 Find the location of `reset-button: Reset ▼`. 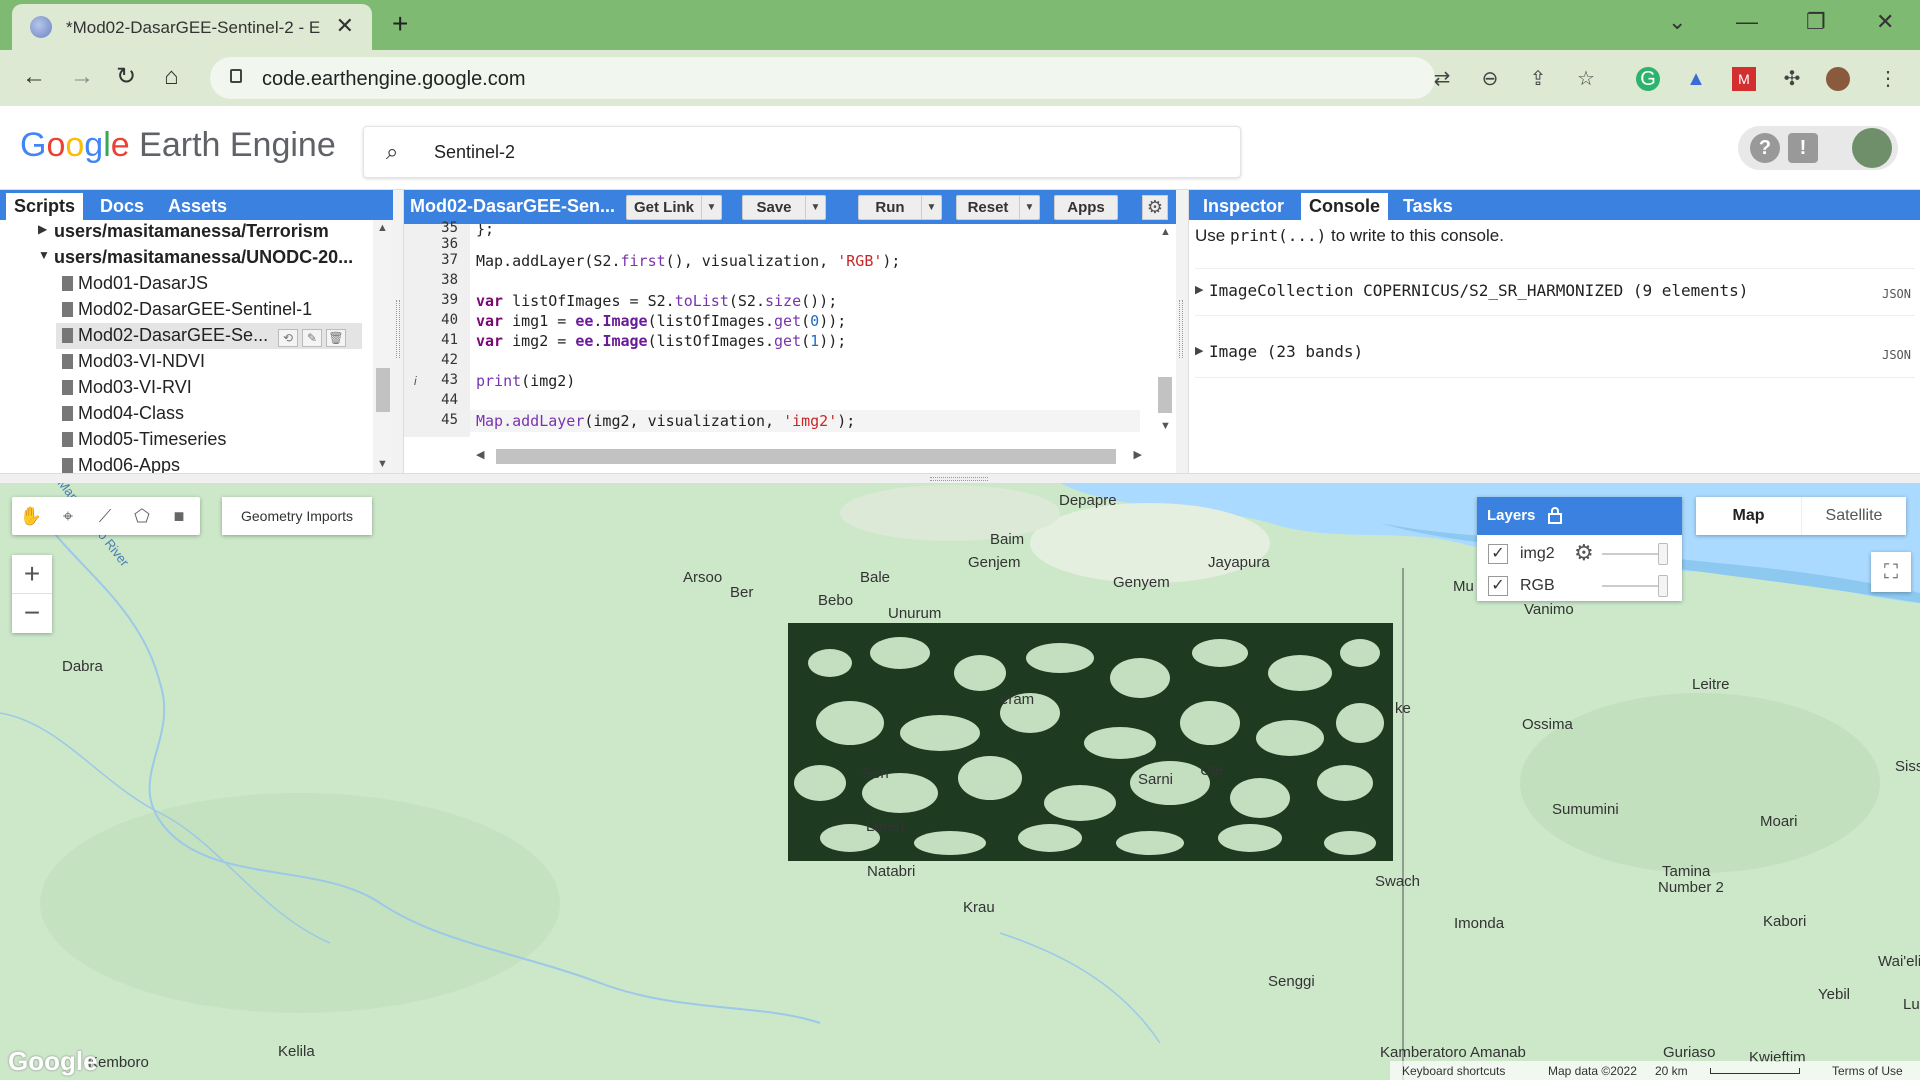

reset-button: Reset ▼ is located at coordinates (998, 207).